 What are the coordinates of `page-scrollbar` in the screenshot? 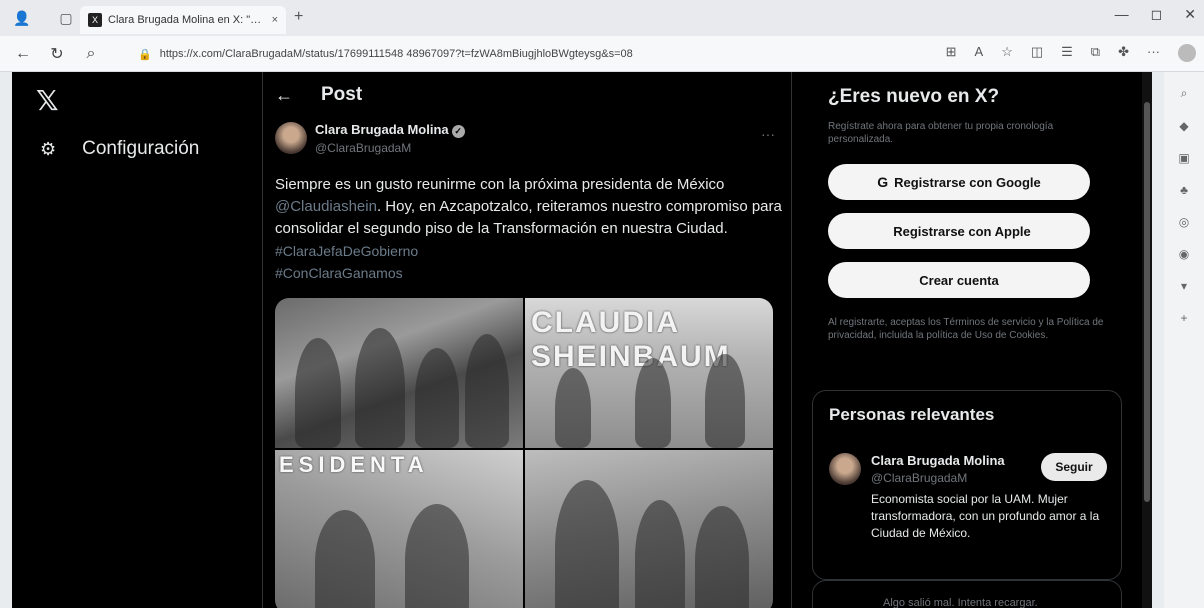 It's located at (1147, 340).